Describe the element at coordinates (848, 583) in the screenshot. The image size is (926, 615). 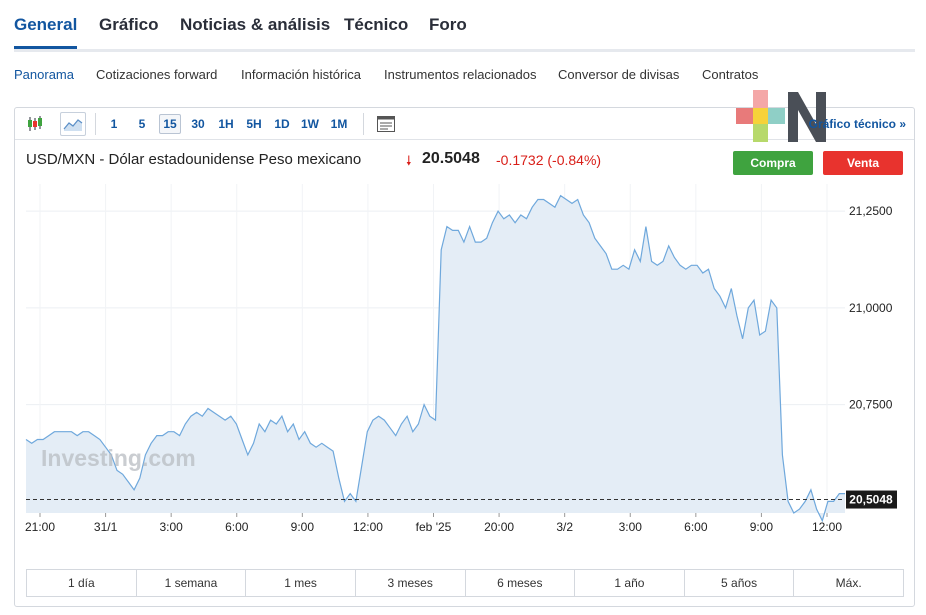
I see `range-max: Máx.` at that location.